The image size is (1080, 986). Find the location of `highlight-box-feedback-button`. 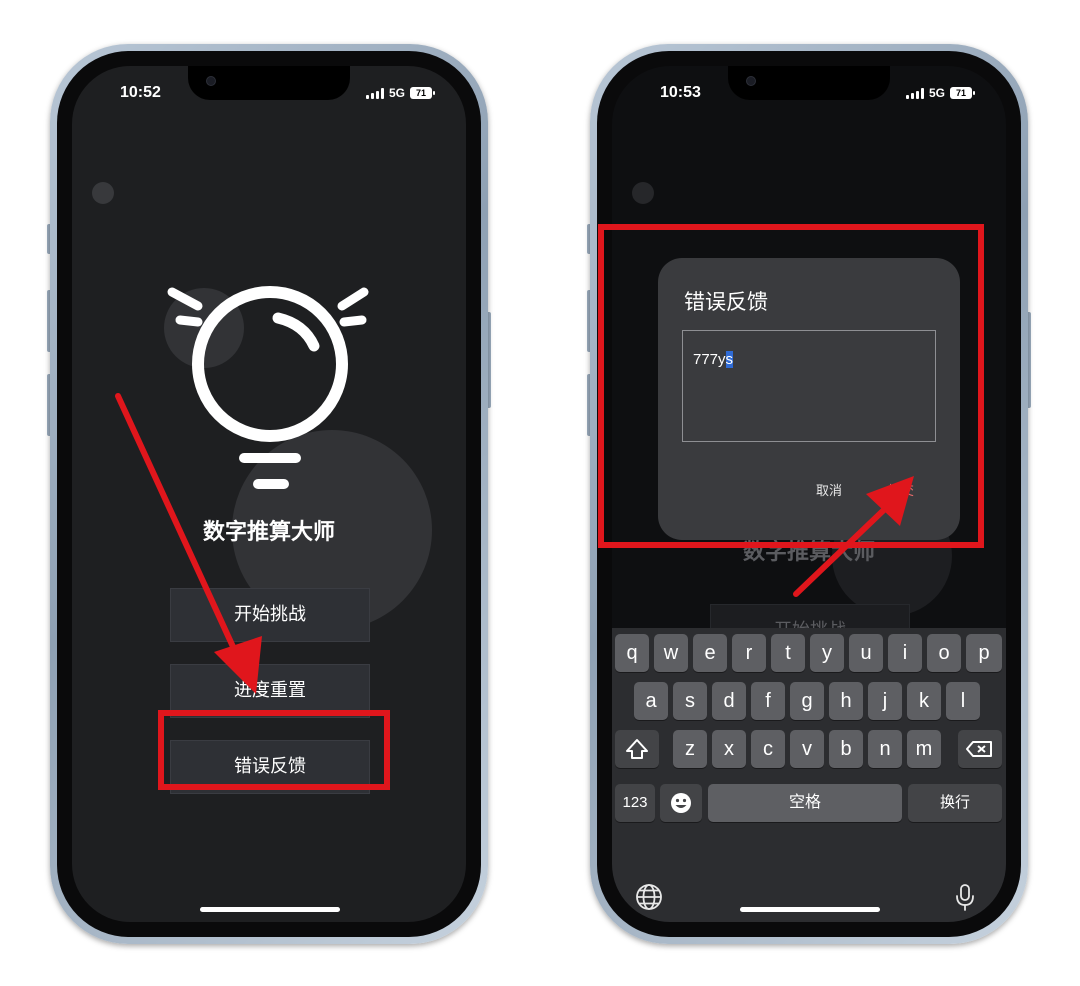

highlight-box-feedback-button is located at coordinates (274, 750).